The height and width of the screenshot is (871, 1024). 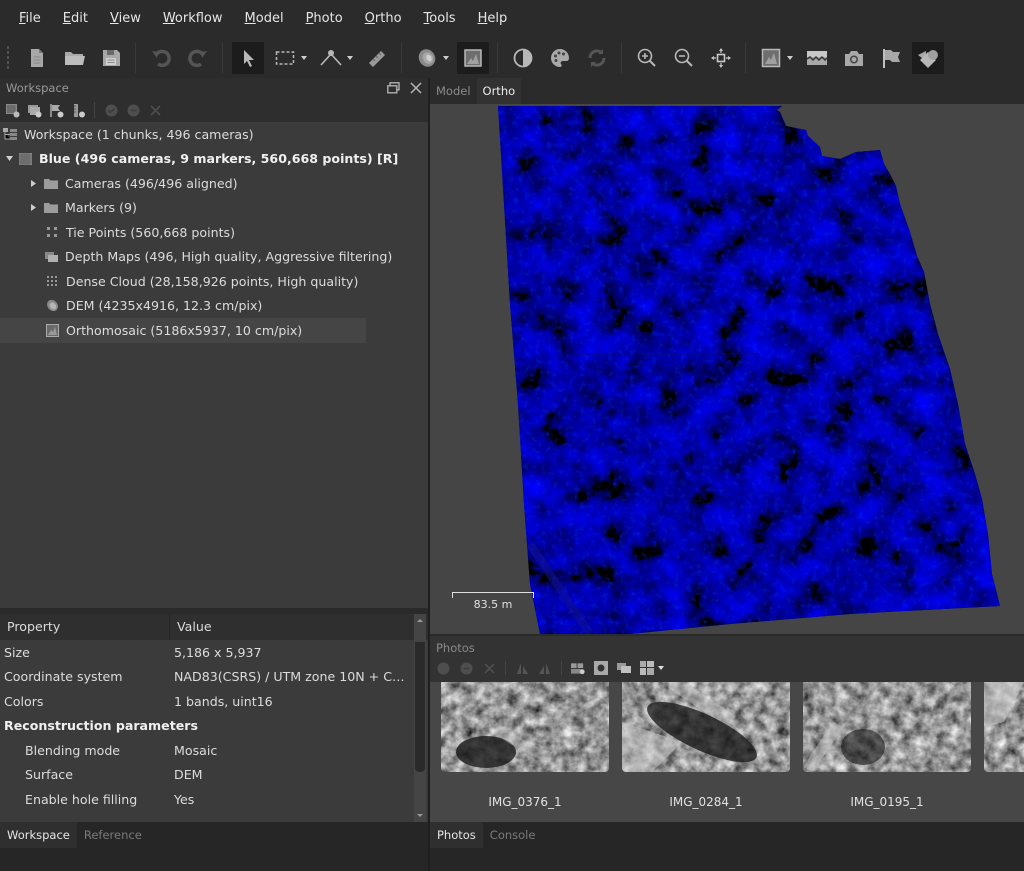 What do you see at coordinates (214, 726) in the screenshot?
I see `property-group-header: Reconstruction parameters` at bounding box center [214, 726].